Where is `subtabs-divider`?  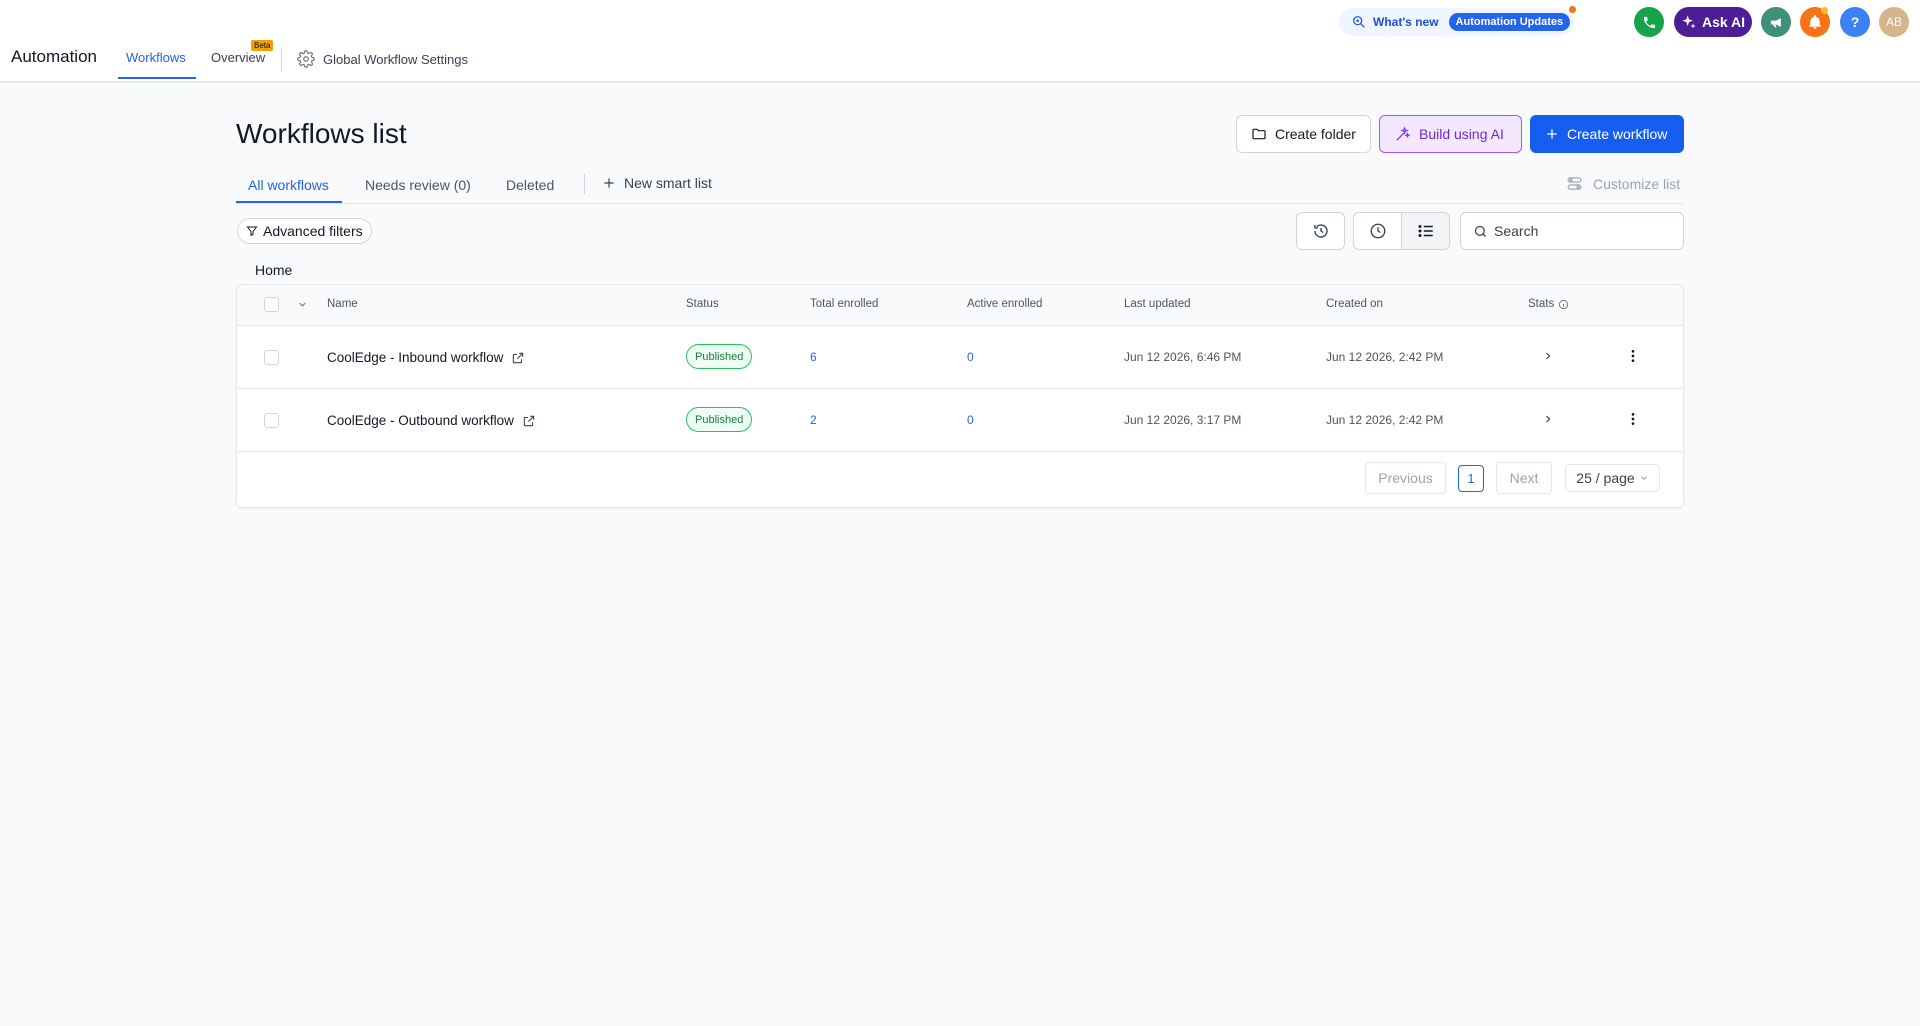
subtabs-divider is located at coordinates (960, 203).